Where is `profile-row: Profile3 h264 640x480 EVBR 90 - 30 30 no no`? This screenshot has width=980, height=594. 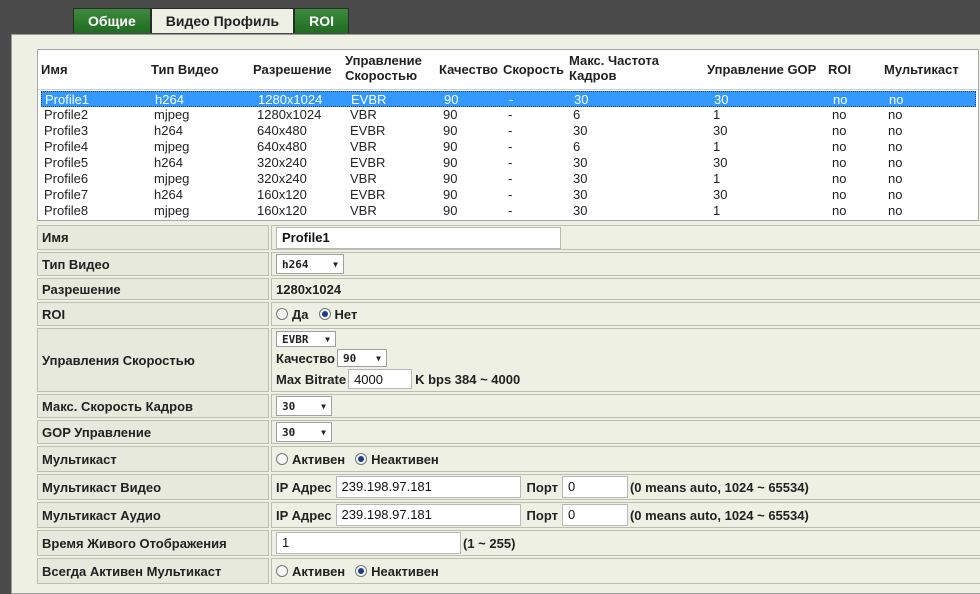 profile-row: Profile3 h264 640x480 EVBR 90 - 30 30 no no is located at coordinates (508, 131).